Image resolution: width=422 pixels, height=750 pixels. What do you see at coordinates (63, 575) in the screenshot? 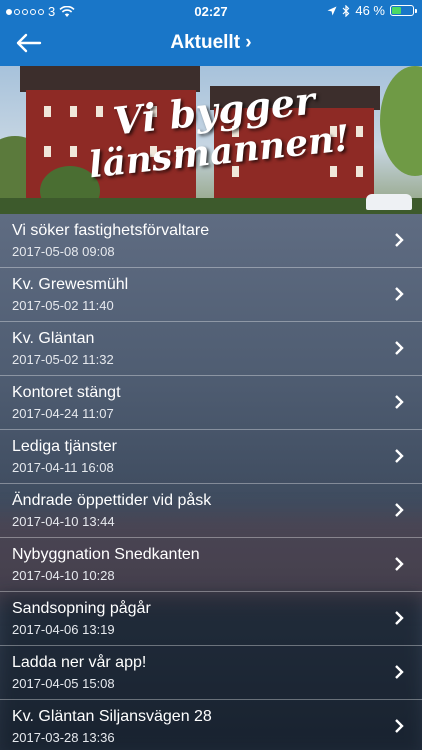
I see `news-item-date: 2017-04-10 10:28` at bounding box center [63, 575].